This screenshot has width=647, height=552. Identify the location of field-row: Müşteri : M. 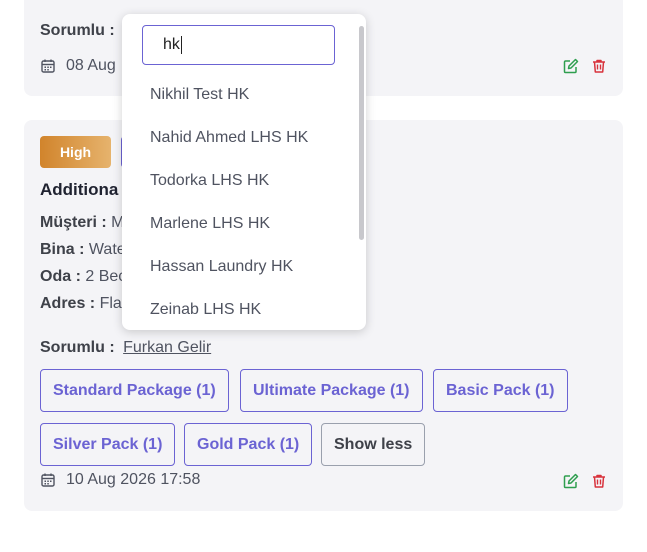
(82, 223).